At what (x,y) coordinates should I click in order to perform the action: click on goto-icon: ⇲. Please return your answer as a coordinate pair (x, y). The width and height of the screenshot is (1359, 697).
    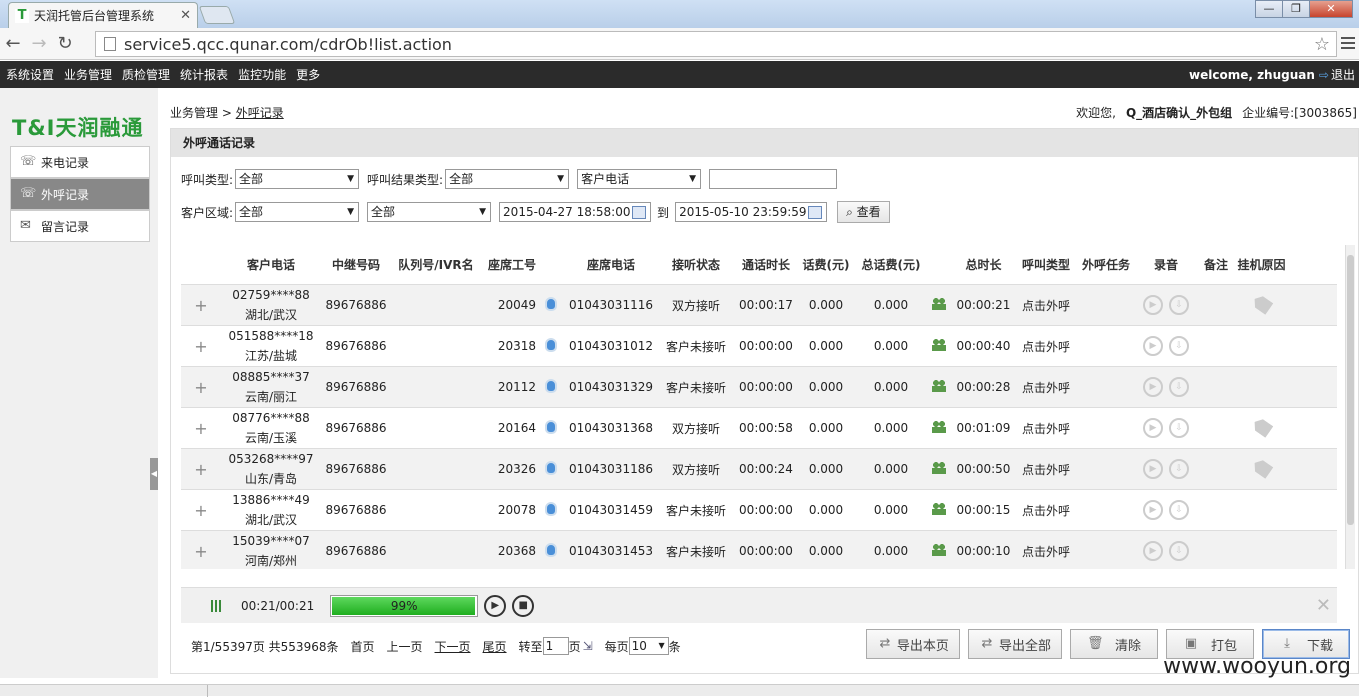
    Looking at the image, I should click on (588, 646).